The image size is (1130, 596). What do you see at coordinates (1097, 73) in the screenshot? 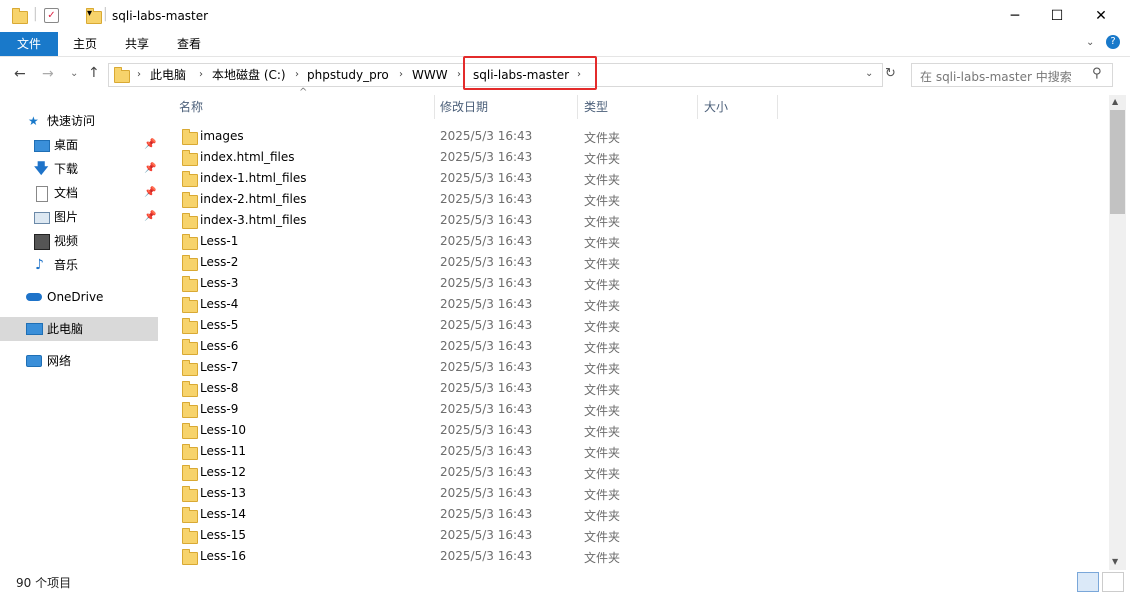
I see `search-icon: ⚲` at bounding box center [1097, 73].